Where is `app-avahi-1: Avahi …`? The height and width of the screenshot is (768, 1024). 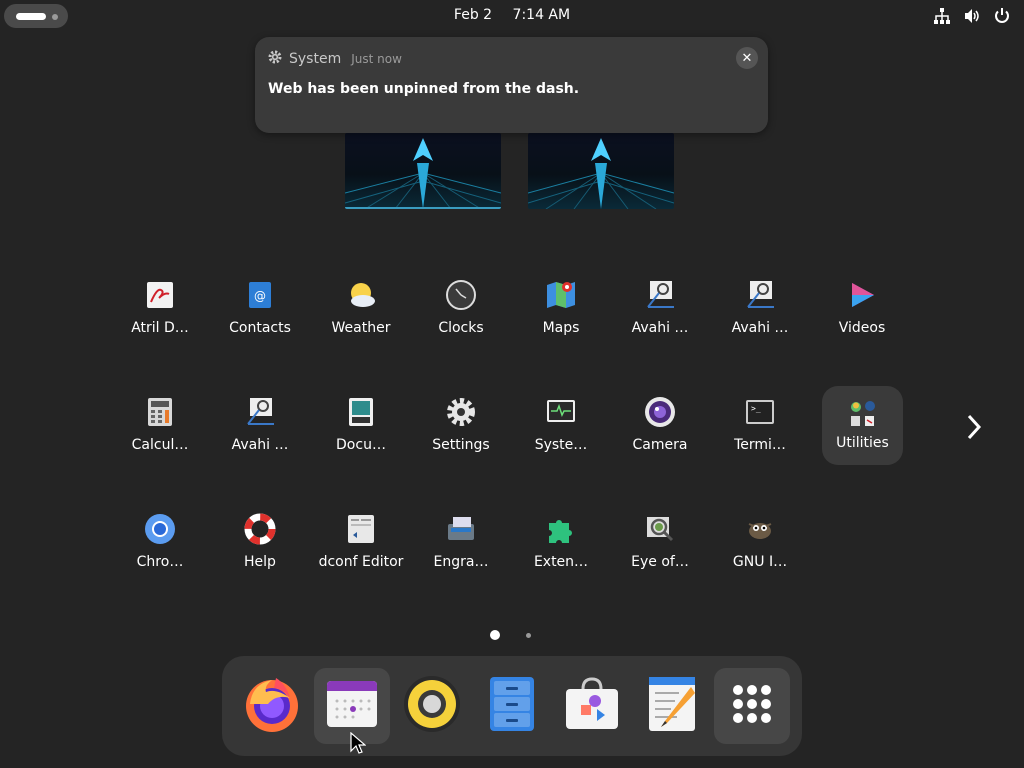
app-avahi-1: Avahi … is located at coordinates (660, 307).